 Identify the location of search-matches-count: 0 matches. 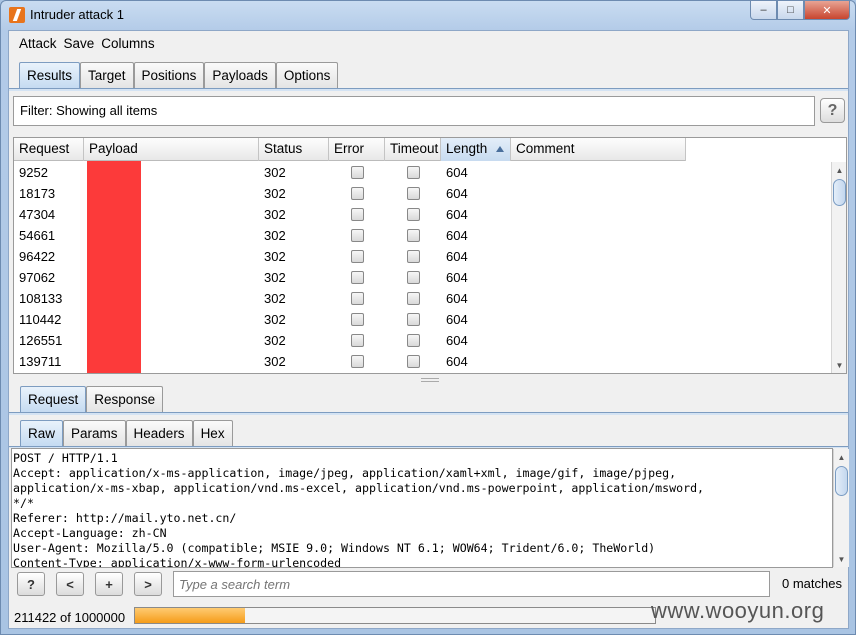
(812, 583).